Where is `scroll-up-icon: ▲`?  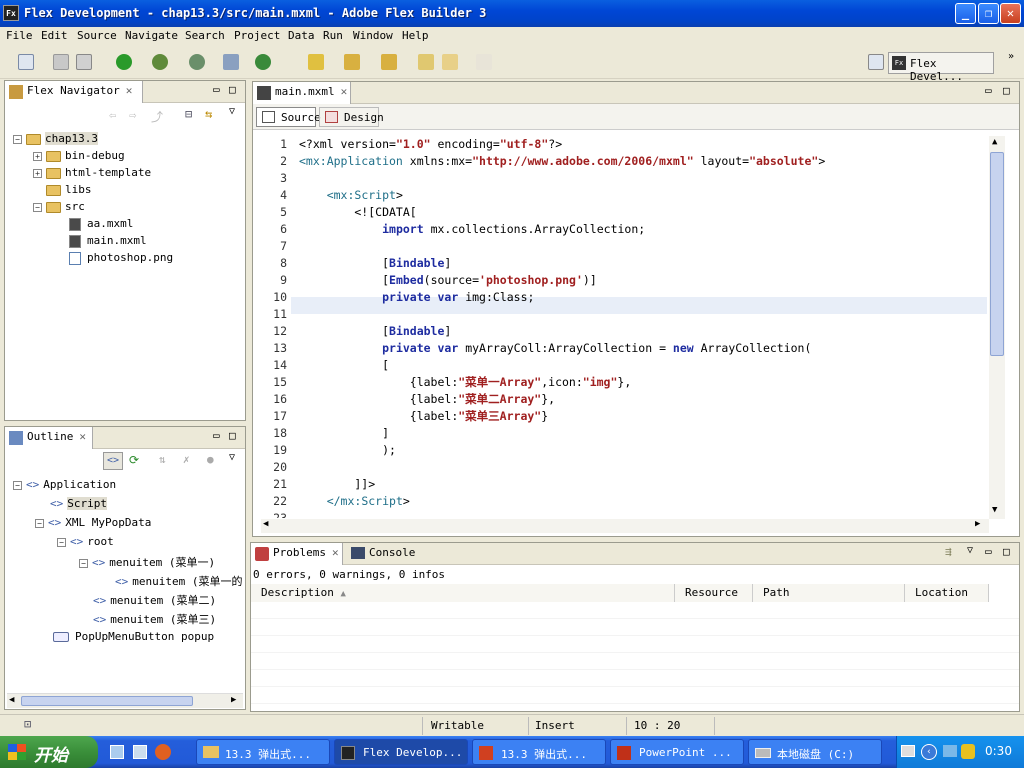
scroll-up-icon: ▲ is located at coordinates (994, 142).